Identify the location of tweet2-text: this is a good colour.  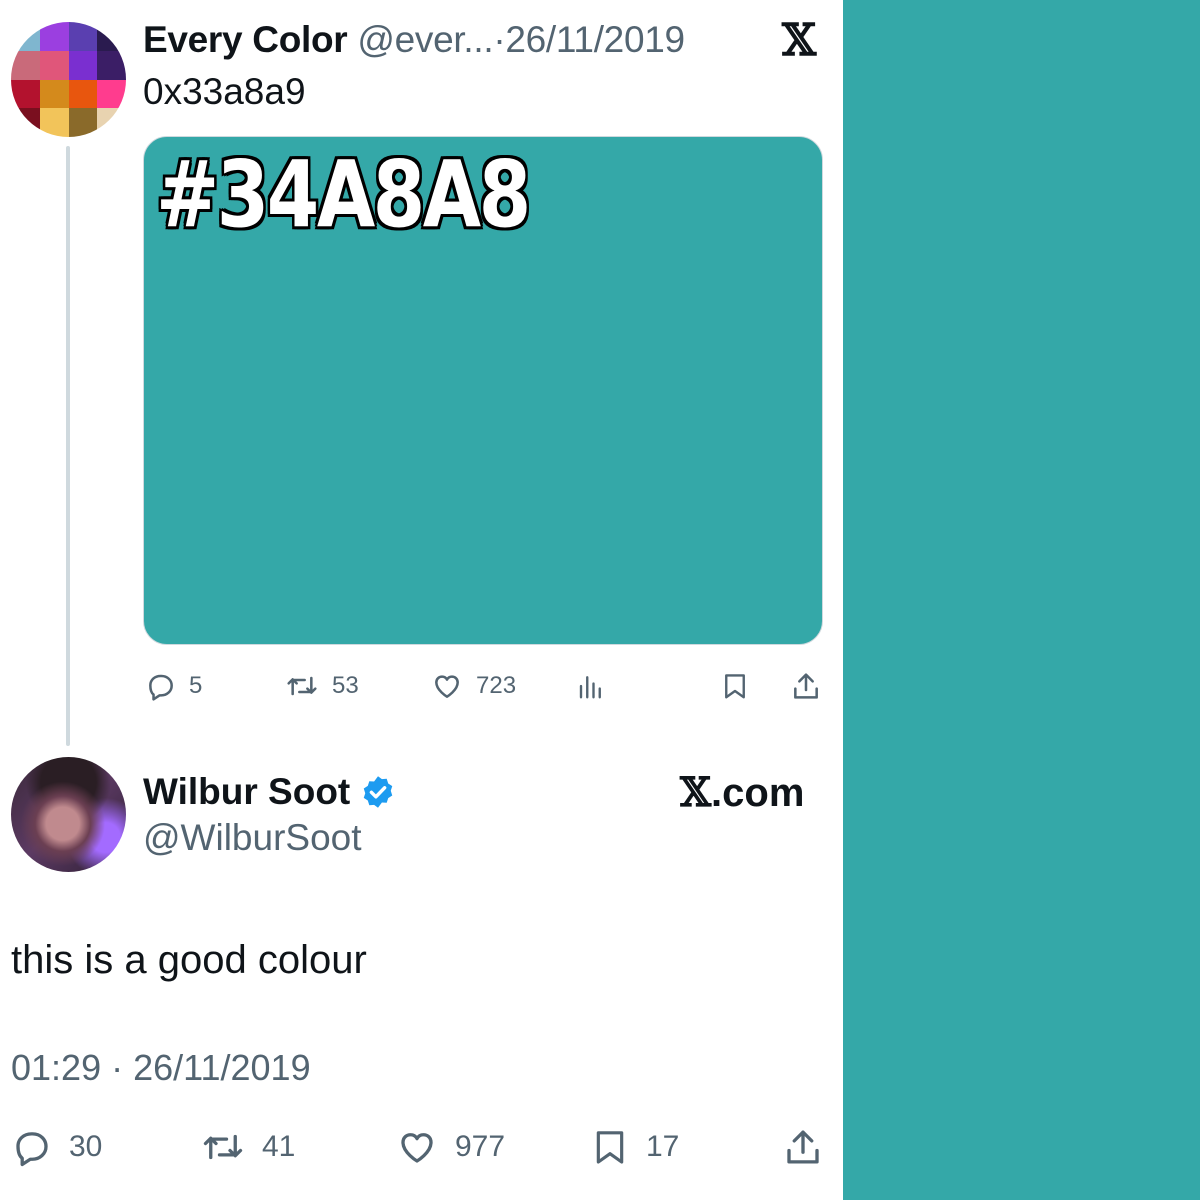
(189, 960).